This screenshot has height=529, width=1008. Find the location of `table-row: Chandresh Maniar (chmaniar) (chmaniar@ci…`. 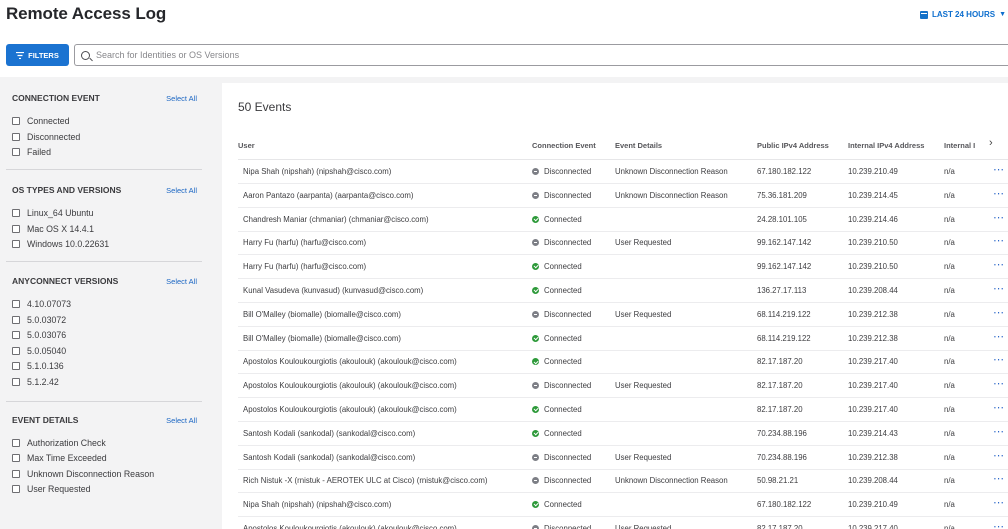

table-row: Chandresh Maniar (chmaniar) (chmaniar@ci… is located at coordinates (623, 220).